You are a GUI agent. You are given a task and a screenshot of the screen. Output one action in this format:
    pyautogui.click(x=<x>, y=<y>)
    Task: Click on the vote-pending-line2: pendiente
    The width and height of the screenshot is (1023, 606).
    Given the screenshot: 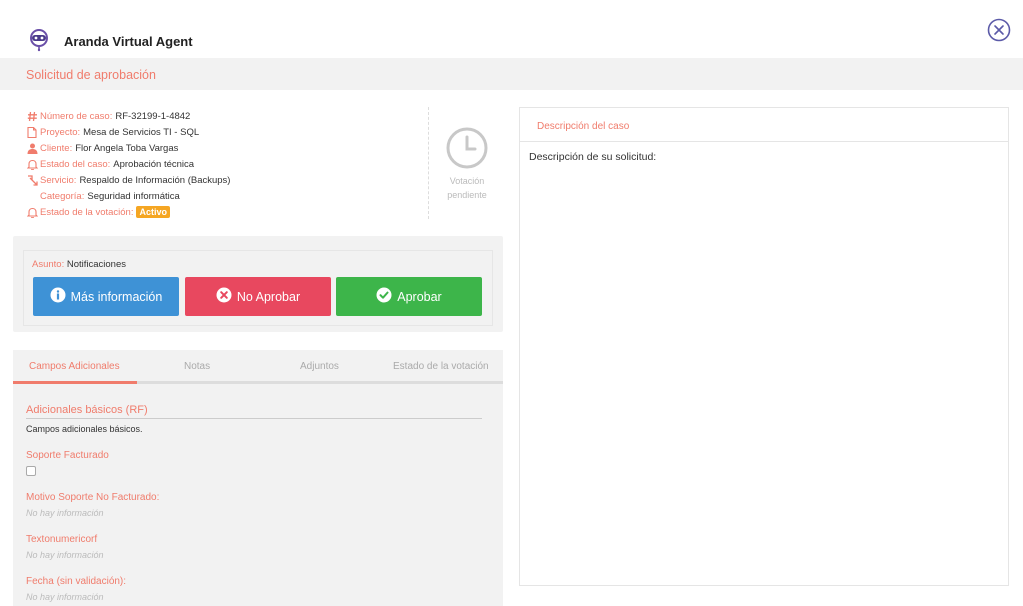 What is the action you would take?
    pyautogui.click(x=467, y=195)
    